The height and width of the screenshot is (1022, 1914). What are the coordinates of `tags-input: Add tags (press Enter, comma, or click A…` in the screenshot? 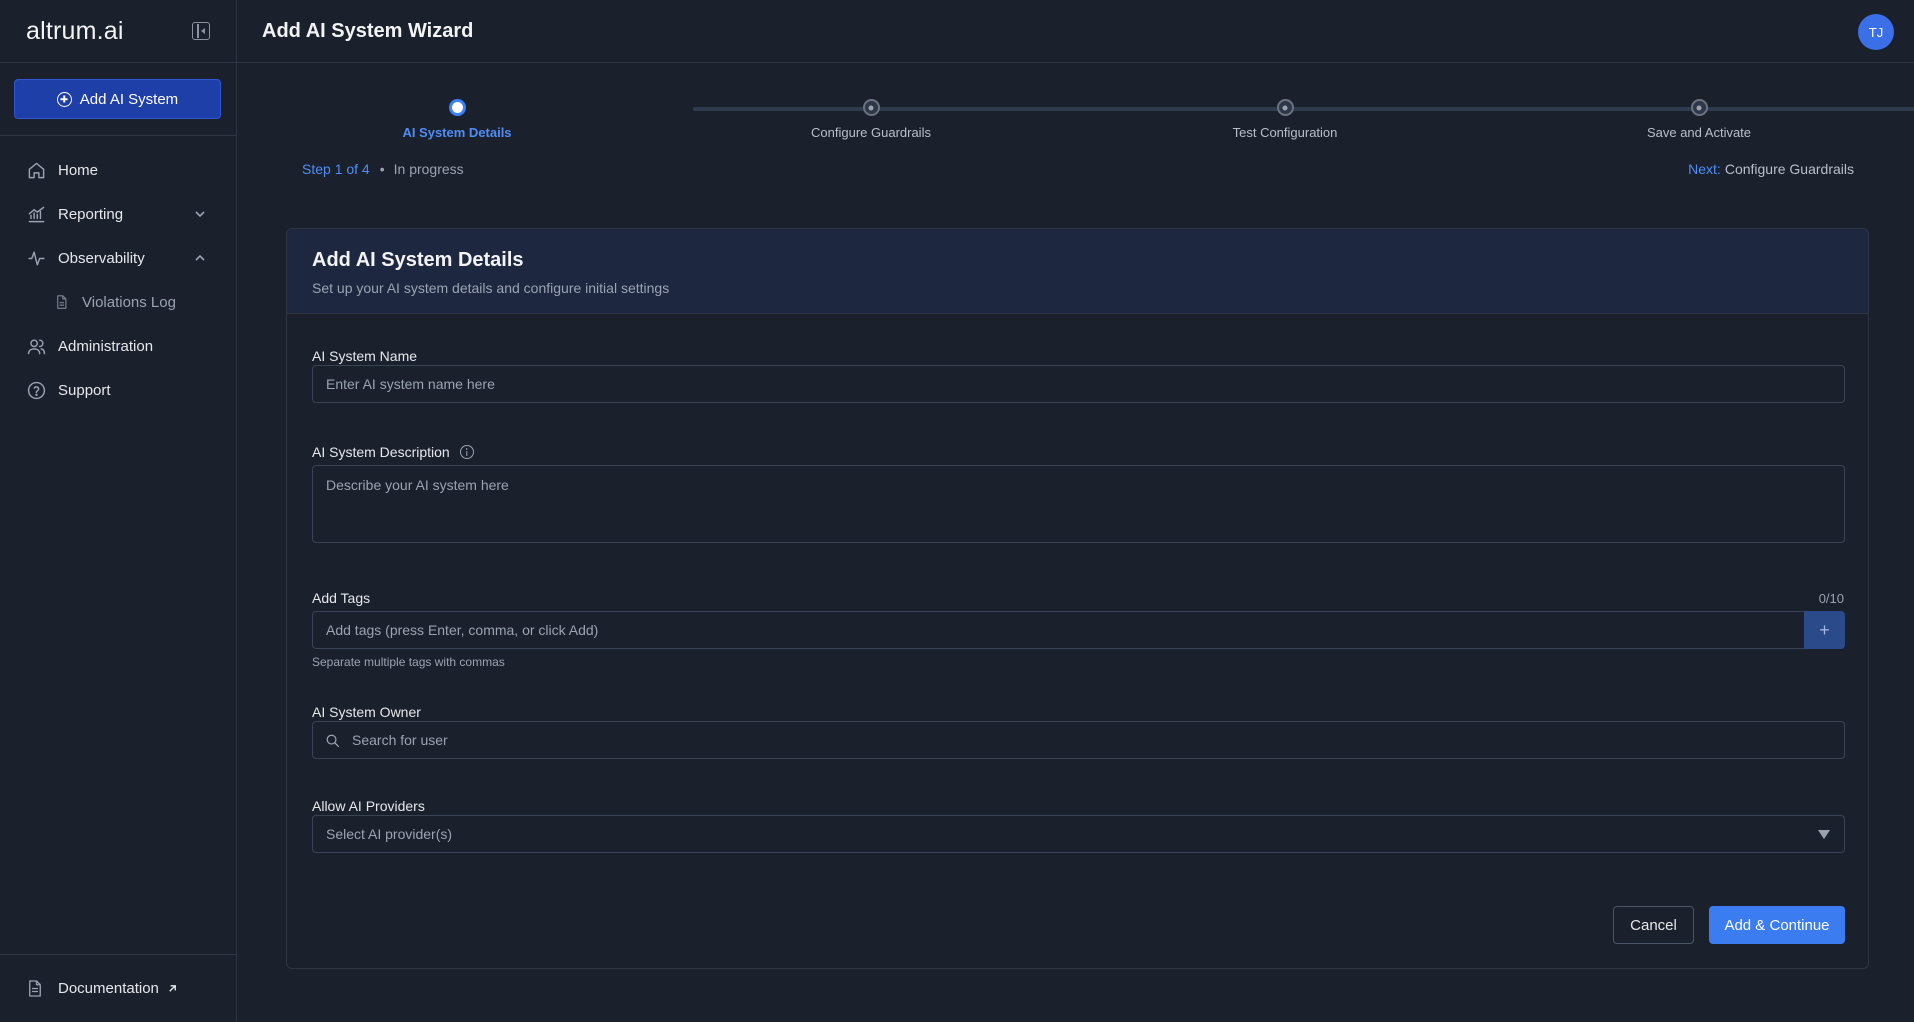 It's located at (1059, 630).